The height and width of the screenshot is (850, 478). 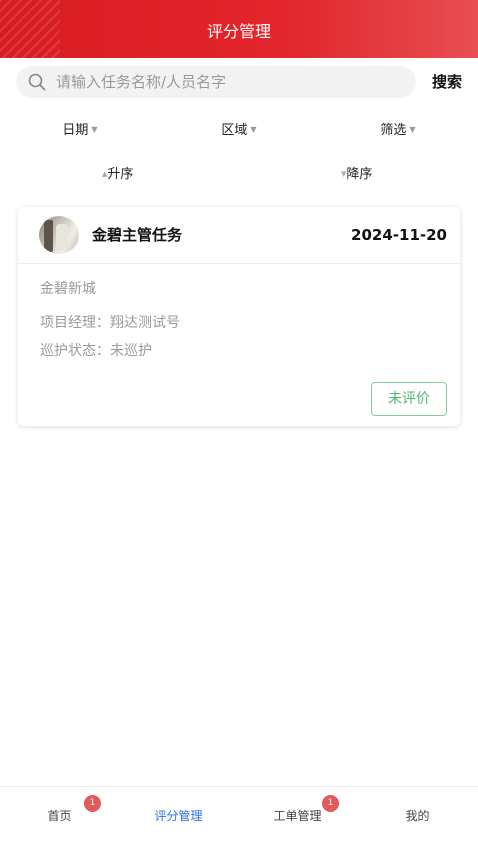 What do you see at coordinates (447, 82) in the screenshot?
I see `search-button: 搜索` at bounding box center [447, 82].